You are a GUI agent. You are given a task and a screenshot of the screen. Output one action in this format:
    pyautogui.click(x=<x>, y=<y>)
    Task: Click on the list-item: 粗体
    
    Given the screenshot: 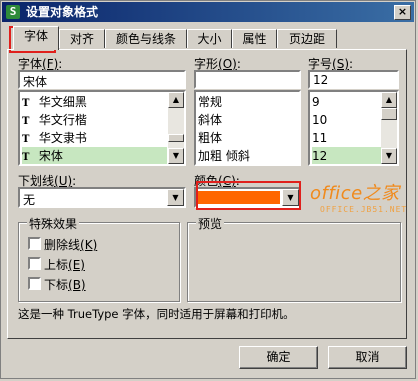 What is the action you would take?
    pyautogui.click(x=210, y=138)
    